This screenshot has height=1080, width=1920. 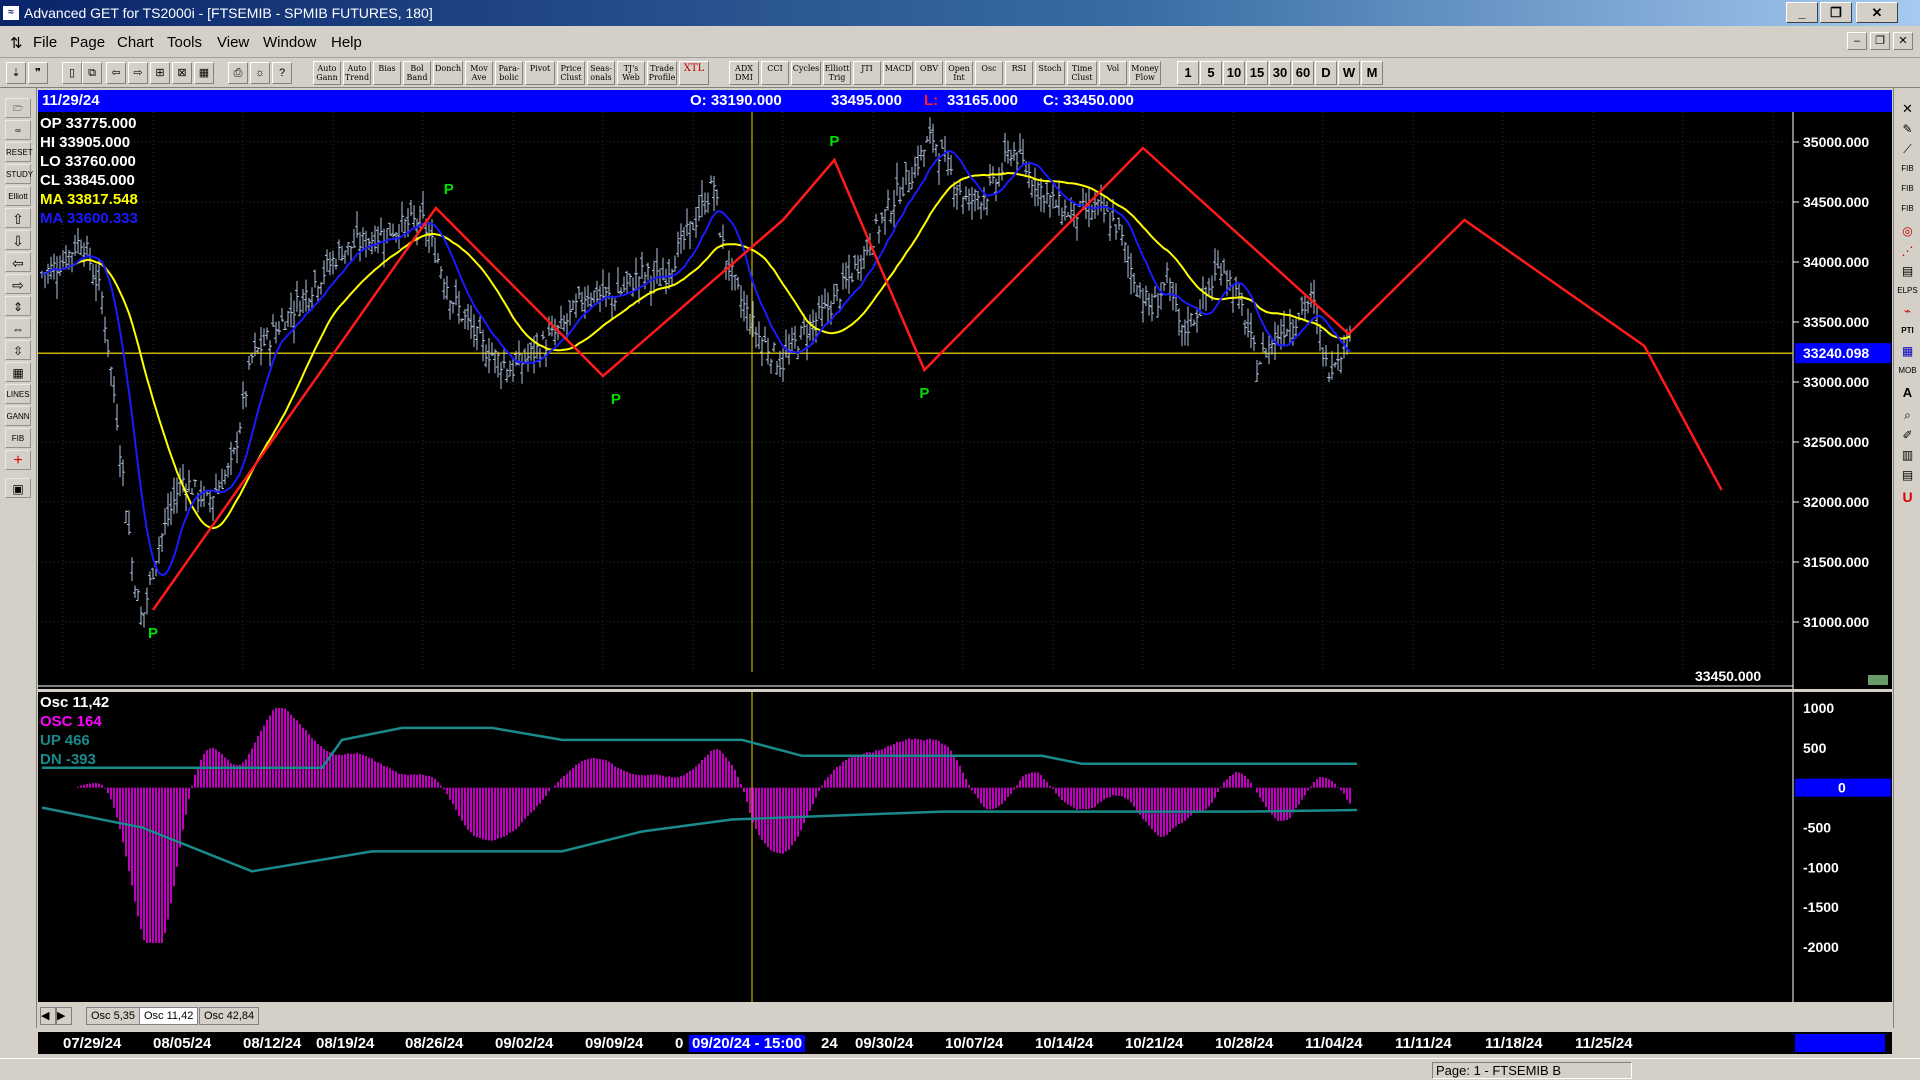 I want to click on timeframe-10: 10, so click(x=1234, y=73).